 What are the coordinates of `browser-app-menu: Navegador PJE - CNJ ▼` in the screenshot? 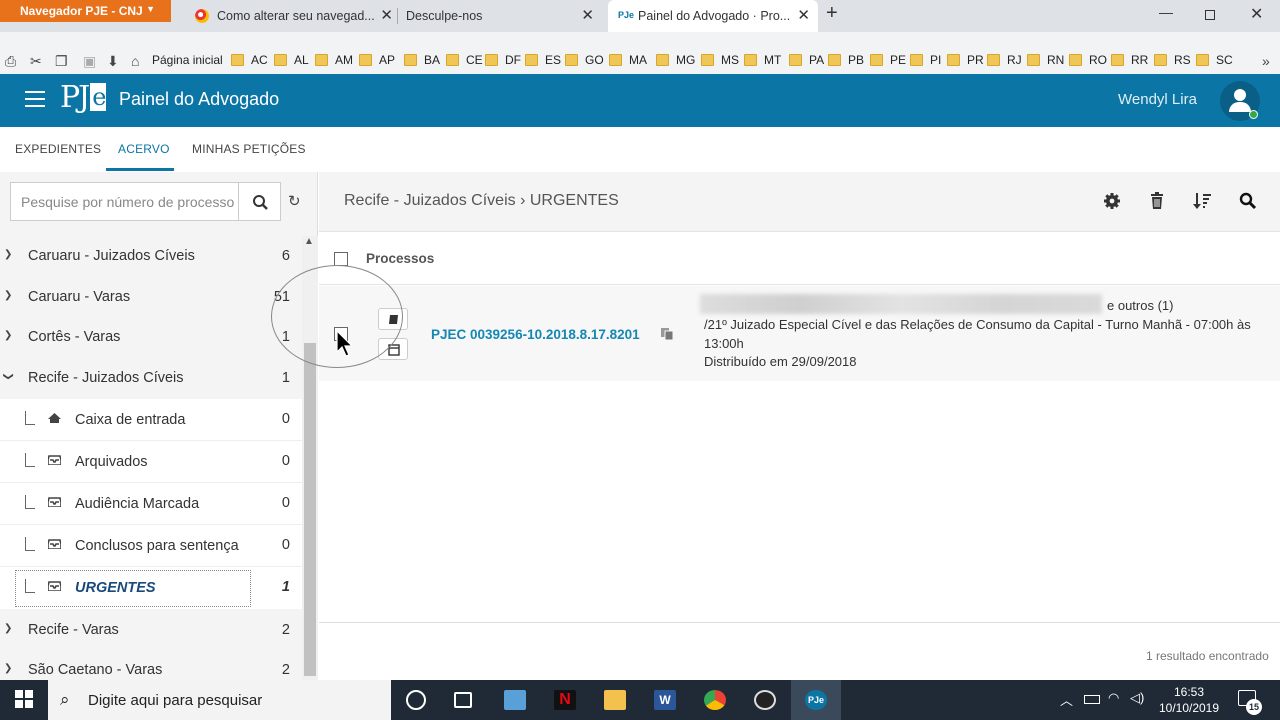 It's located at (85, 11).